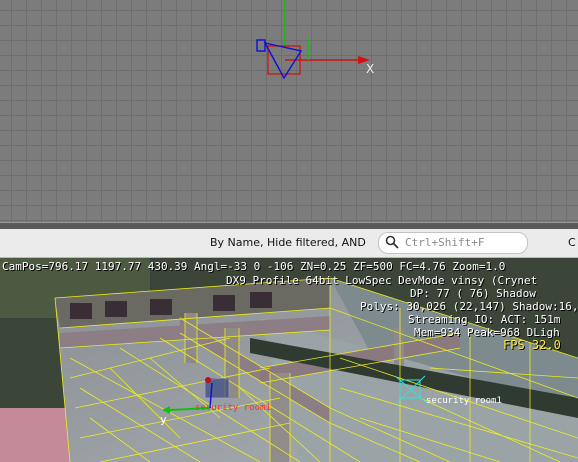  What do you see at coordinates (464, 401) in the screenshot?
I see `entity-label-security-room-2: security room1` at bounding box center [464, 401].